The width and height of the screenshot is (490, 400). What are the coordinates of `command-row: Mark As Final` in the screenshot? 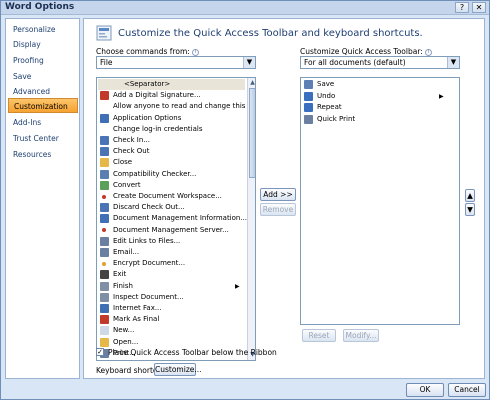 It's located at (171, 319).